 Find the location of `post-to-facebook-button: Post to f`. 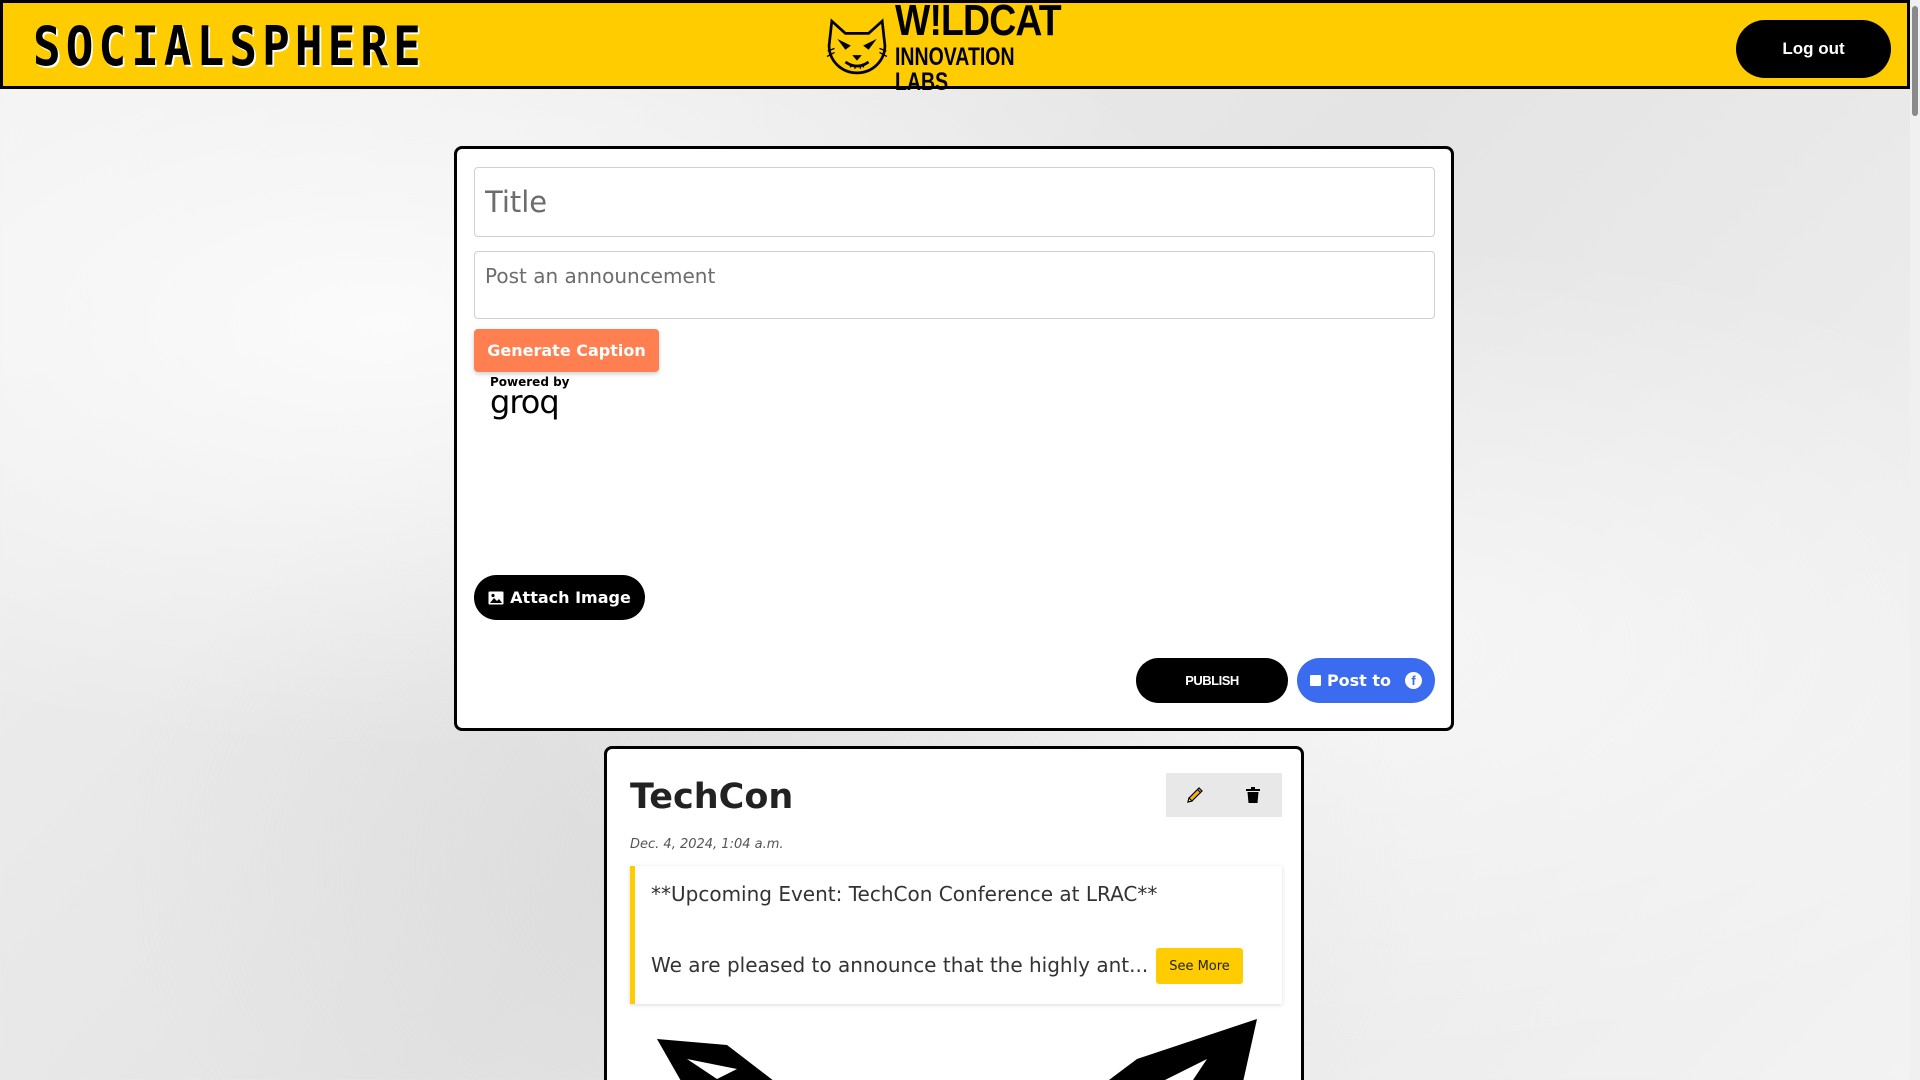

post-to-facebook-button: Post to f is located at coordinates (1366, 680).